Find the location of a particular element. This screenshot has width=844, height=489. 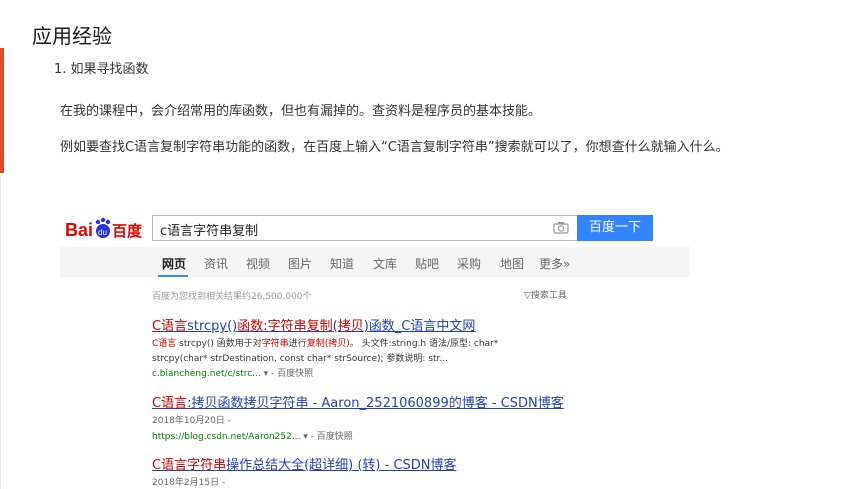

result-count: 百度为您找到相关结果约26,500,000个 is located at coordinates (232, 297).